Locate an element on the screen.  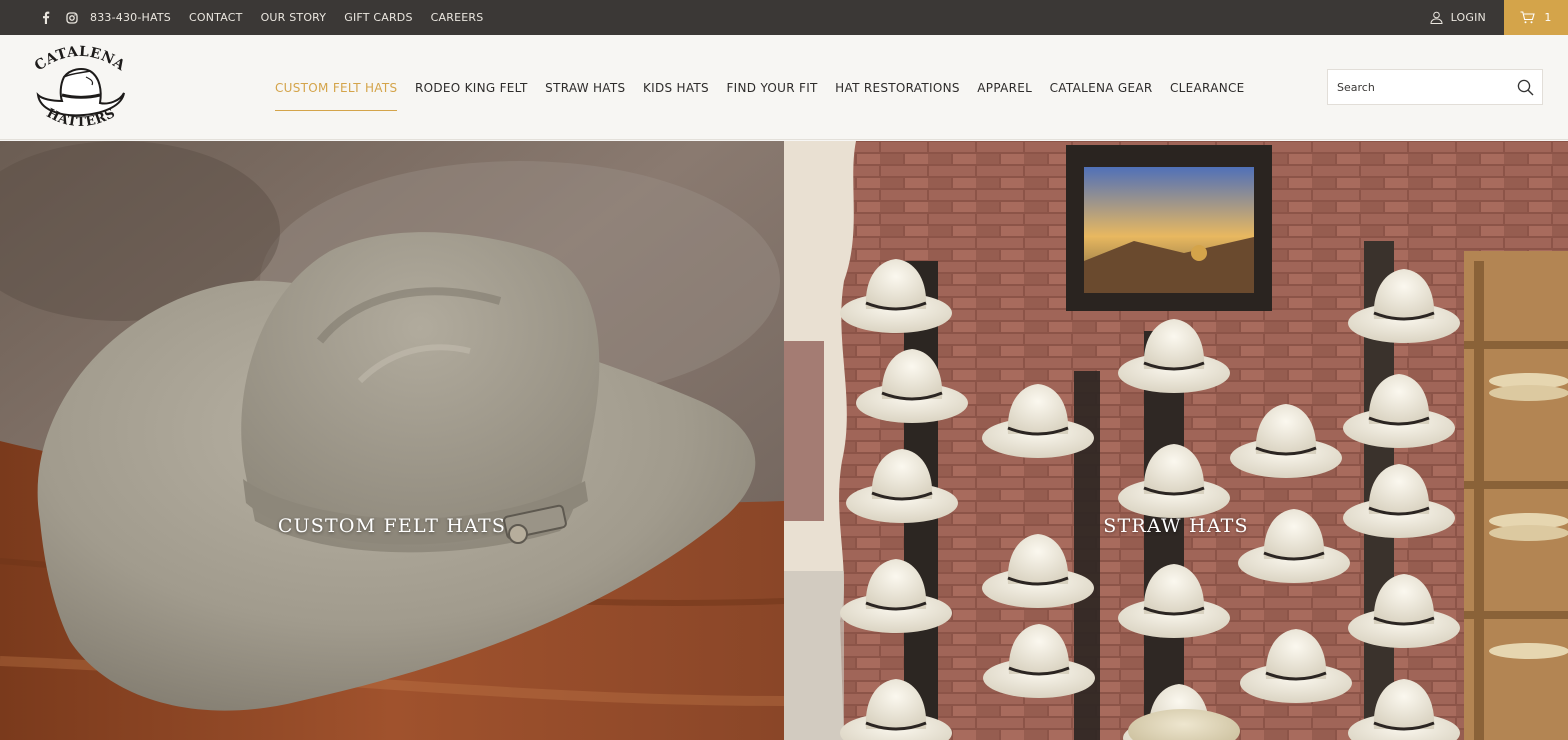
login-label: LOGIN is located at coordinates (1468, 17).